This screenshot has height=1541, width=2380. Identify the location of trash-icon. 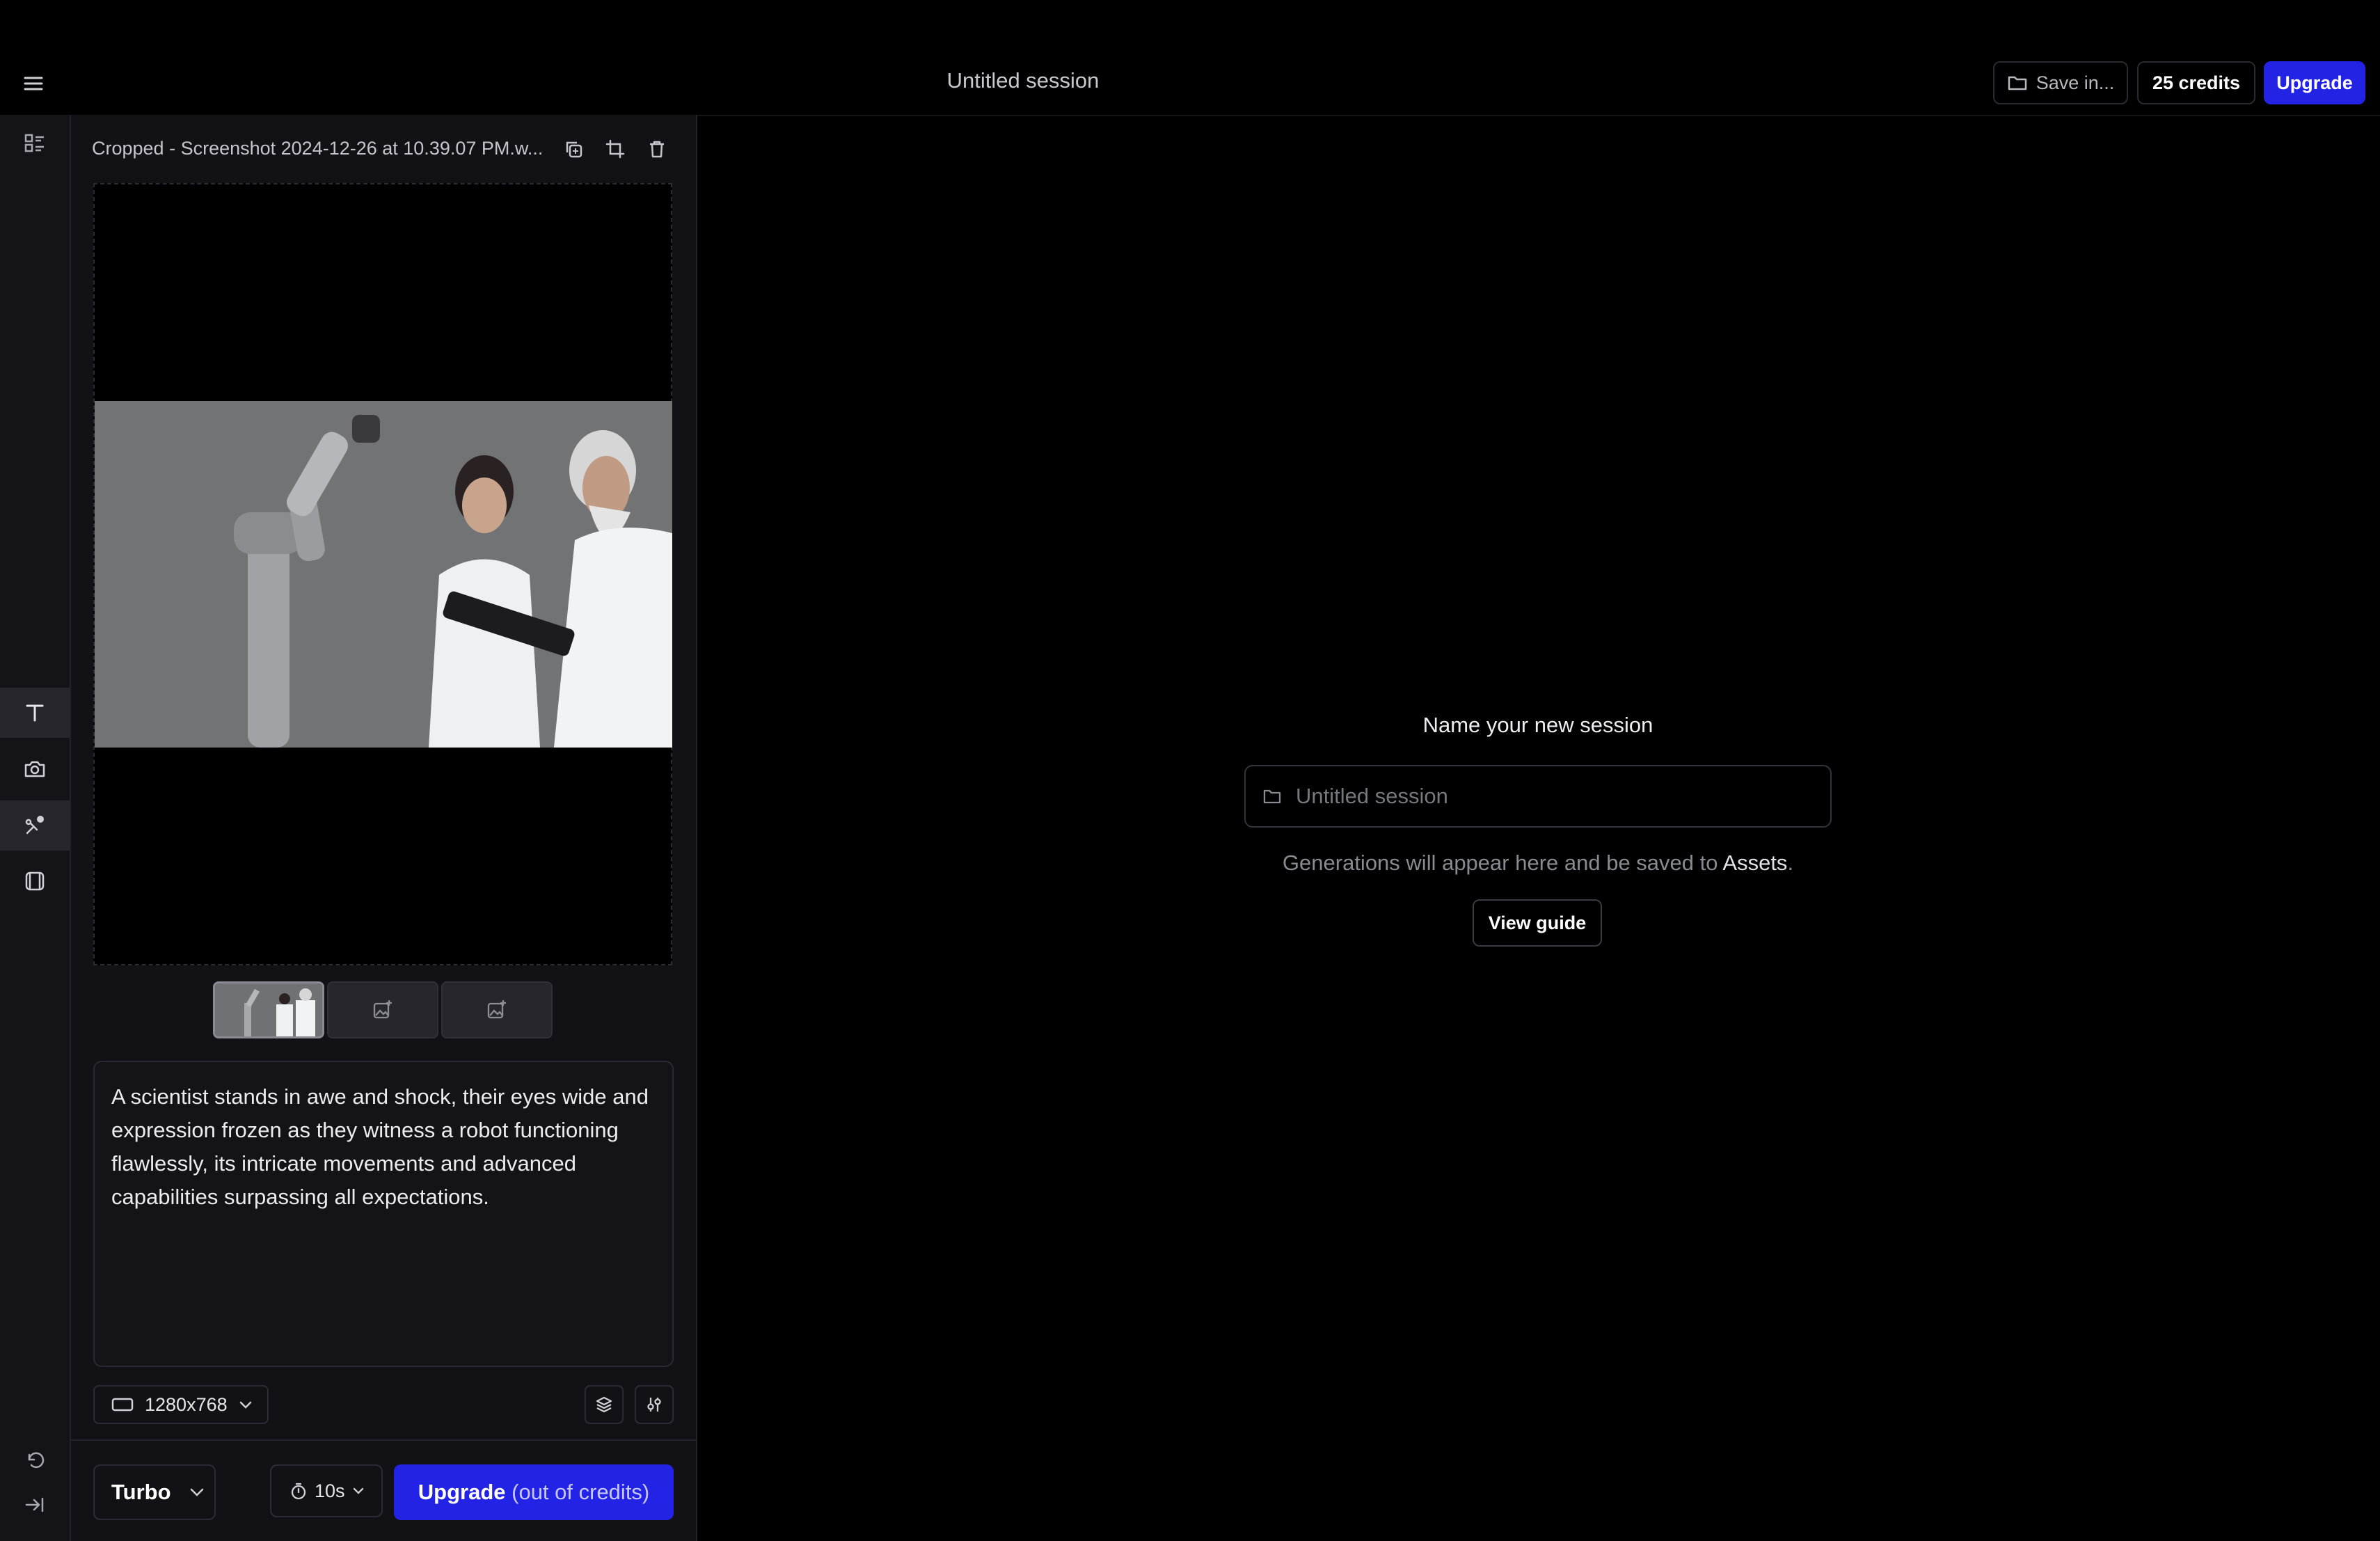
(656, 148).